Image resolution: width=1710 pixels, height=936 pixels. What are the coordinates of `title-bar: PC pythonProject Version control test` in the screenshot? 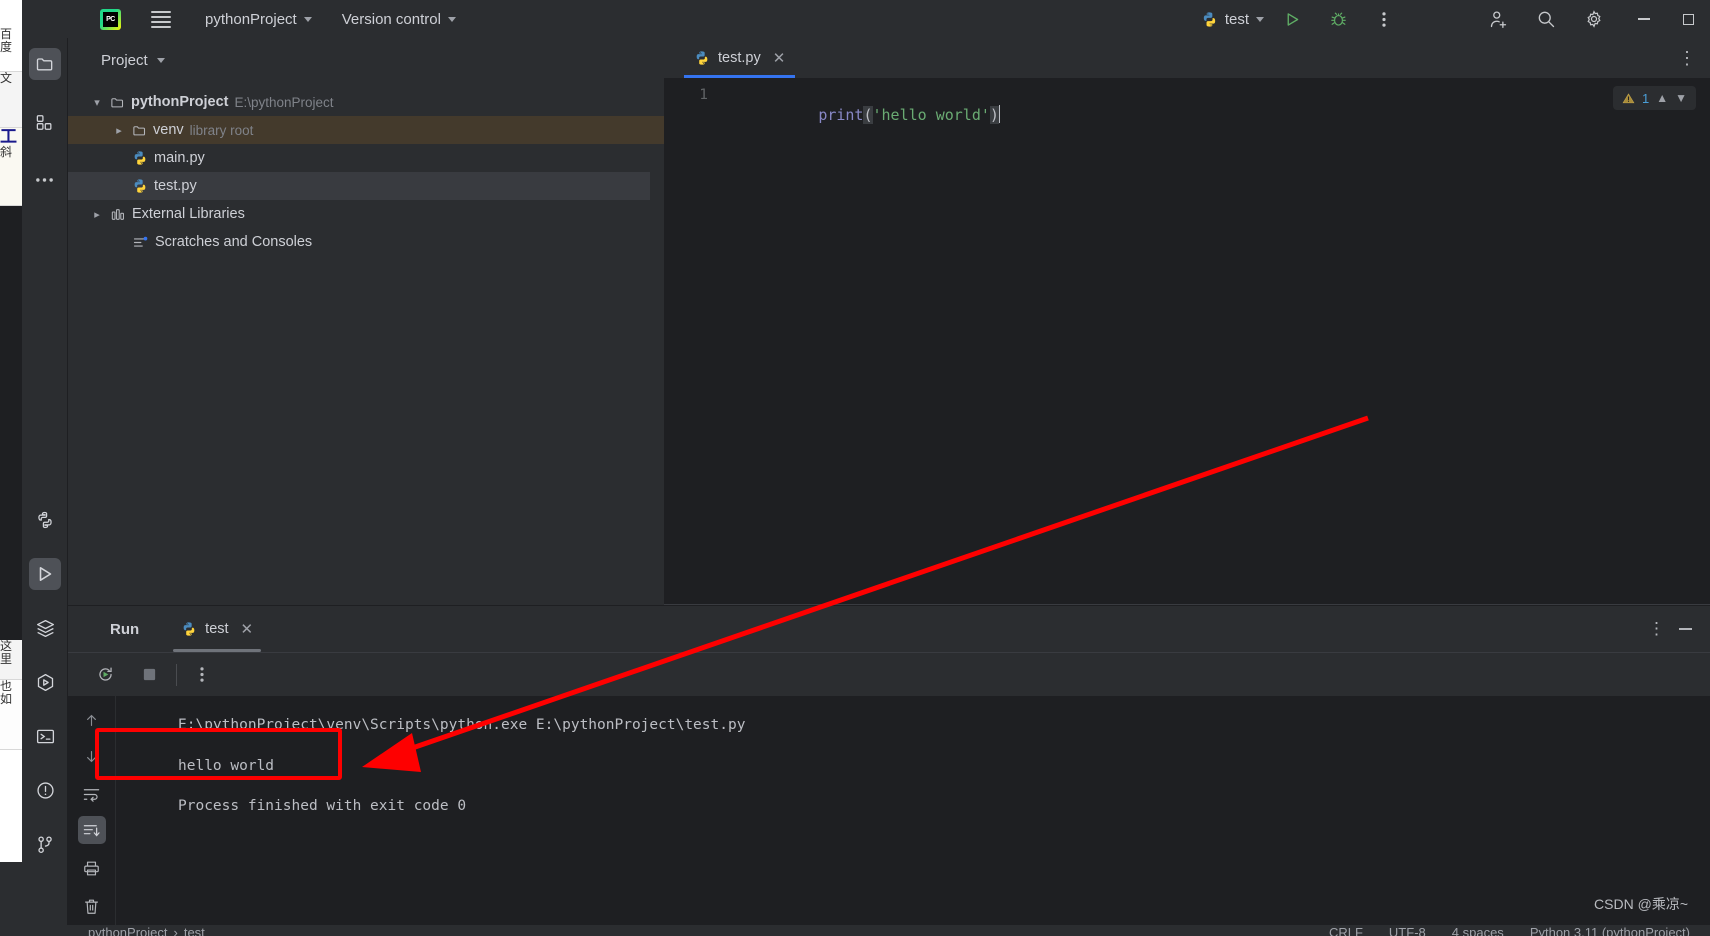 It's located at (866, 19).